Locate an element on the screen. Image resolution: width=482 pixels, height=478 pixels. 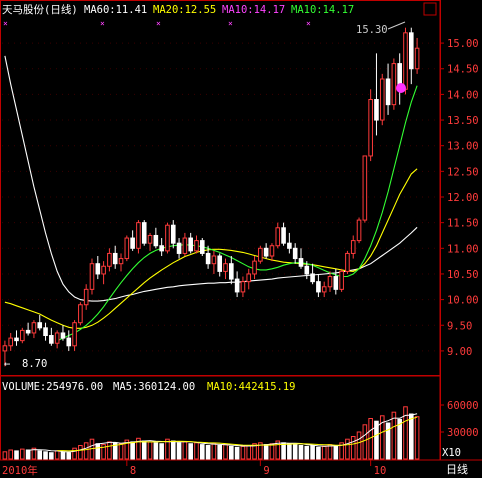
y-tick-label: 9.50 is located at coordinates (459, 326).